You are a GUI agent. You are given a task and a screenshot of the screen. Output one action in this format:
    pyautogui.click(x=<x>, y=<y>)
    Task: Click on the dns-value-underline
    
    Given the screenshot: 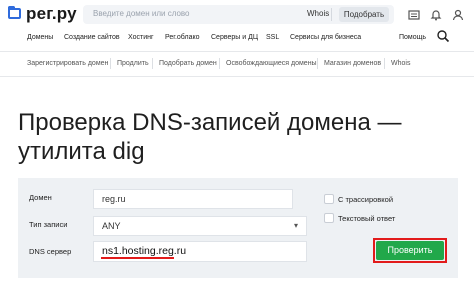 What is the action you would take?
    pyautogui.click(x=137, y=258)
    